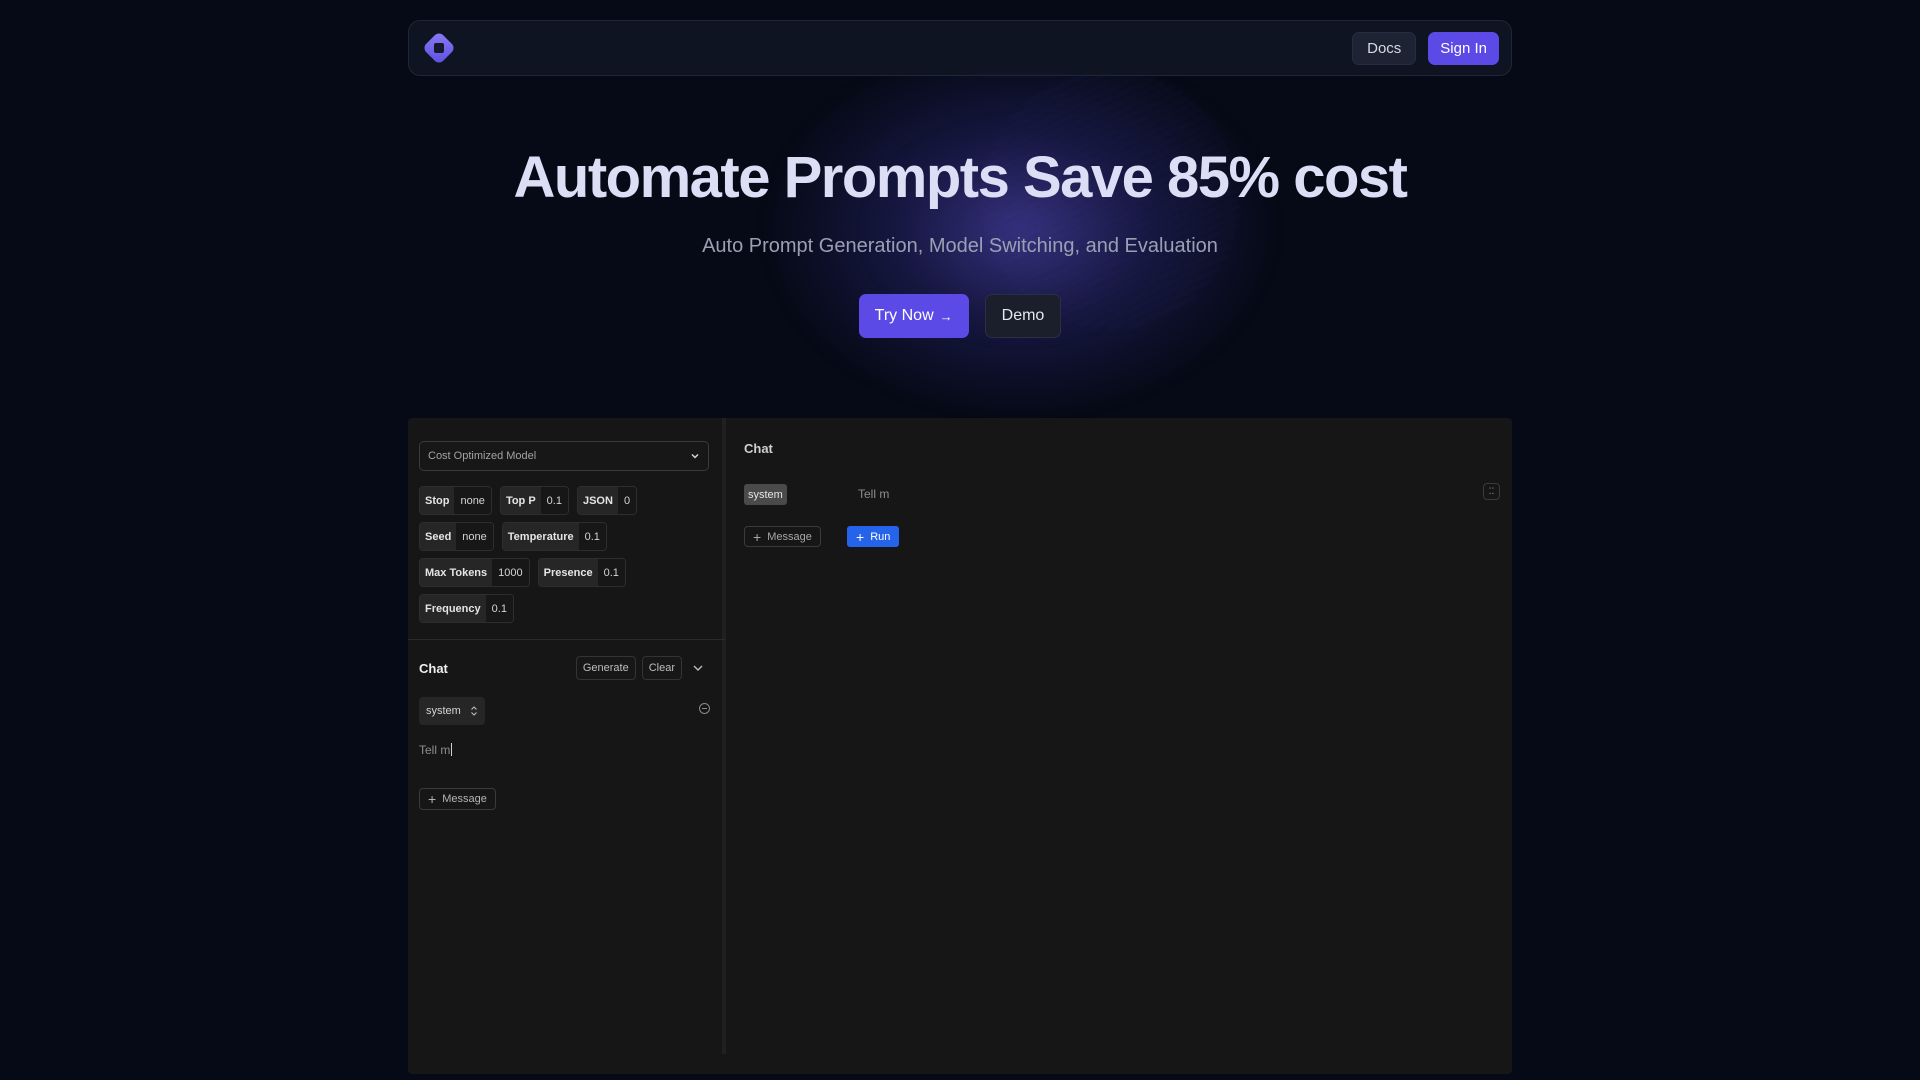  Describe the element at coordinates (433, 668) in the screenshot. I see `left-chat-title: Chat` at that location.